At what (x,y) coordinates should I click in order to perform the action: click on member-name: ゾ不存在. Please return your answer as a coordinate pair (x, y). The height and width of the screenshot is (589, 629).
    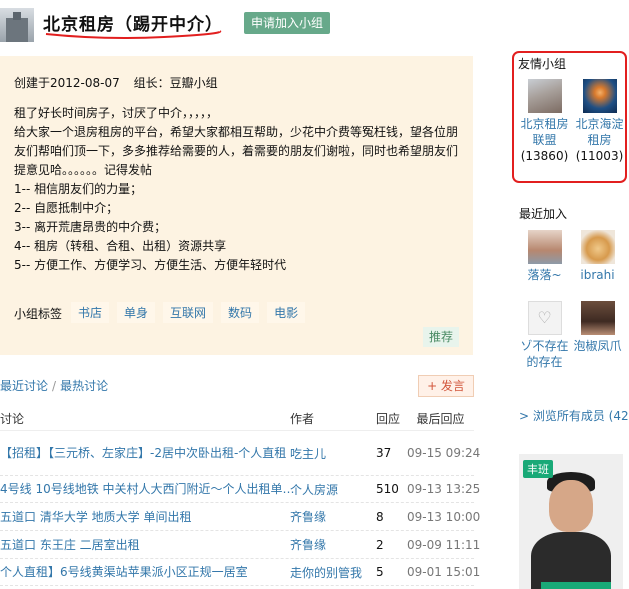
    Looking at the image, I should click on (544, 346).